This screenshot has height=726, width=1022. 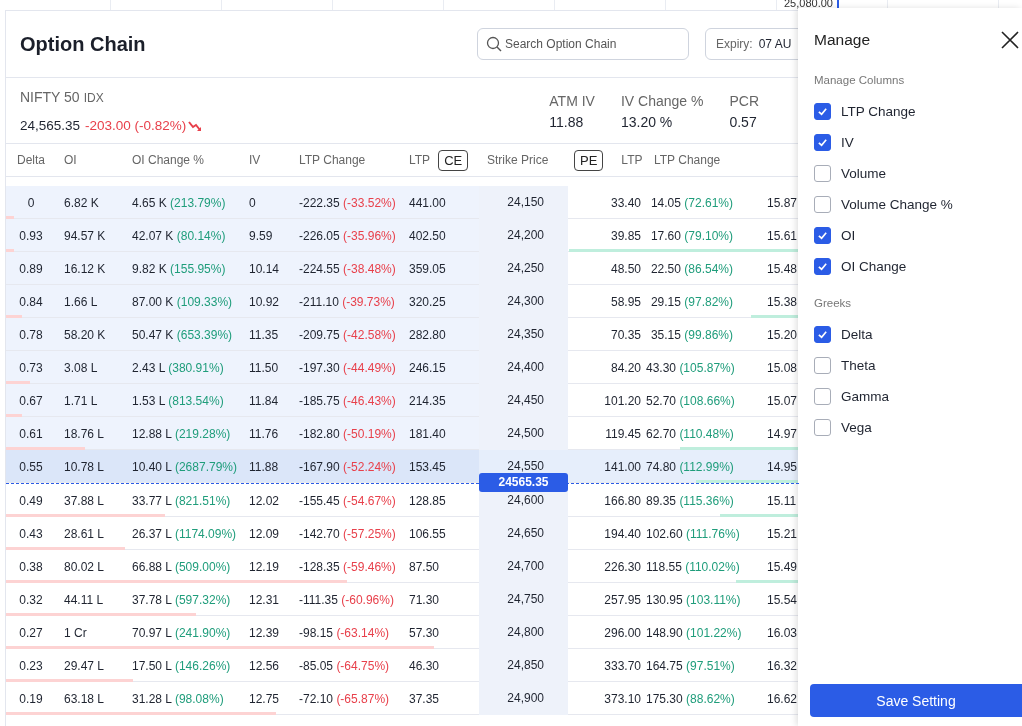 What do you see at coordinates (264, 533) in the screenshot?
I see `table-cell-text: 12.09` at bounding box center [264, 533].